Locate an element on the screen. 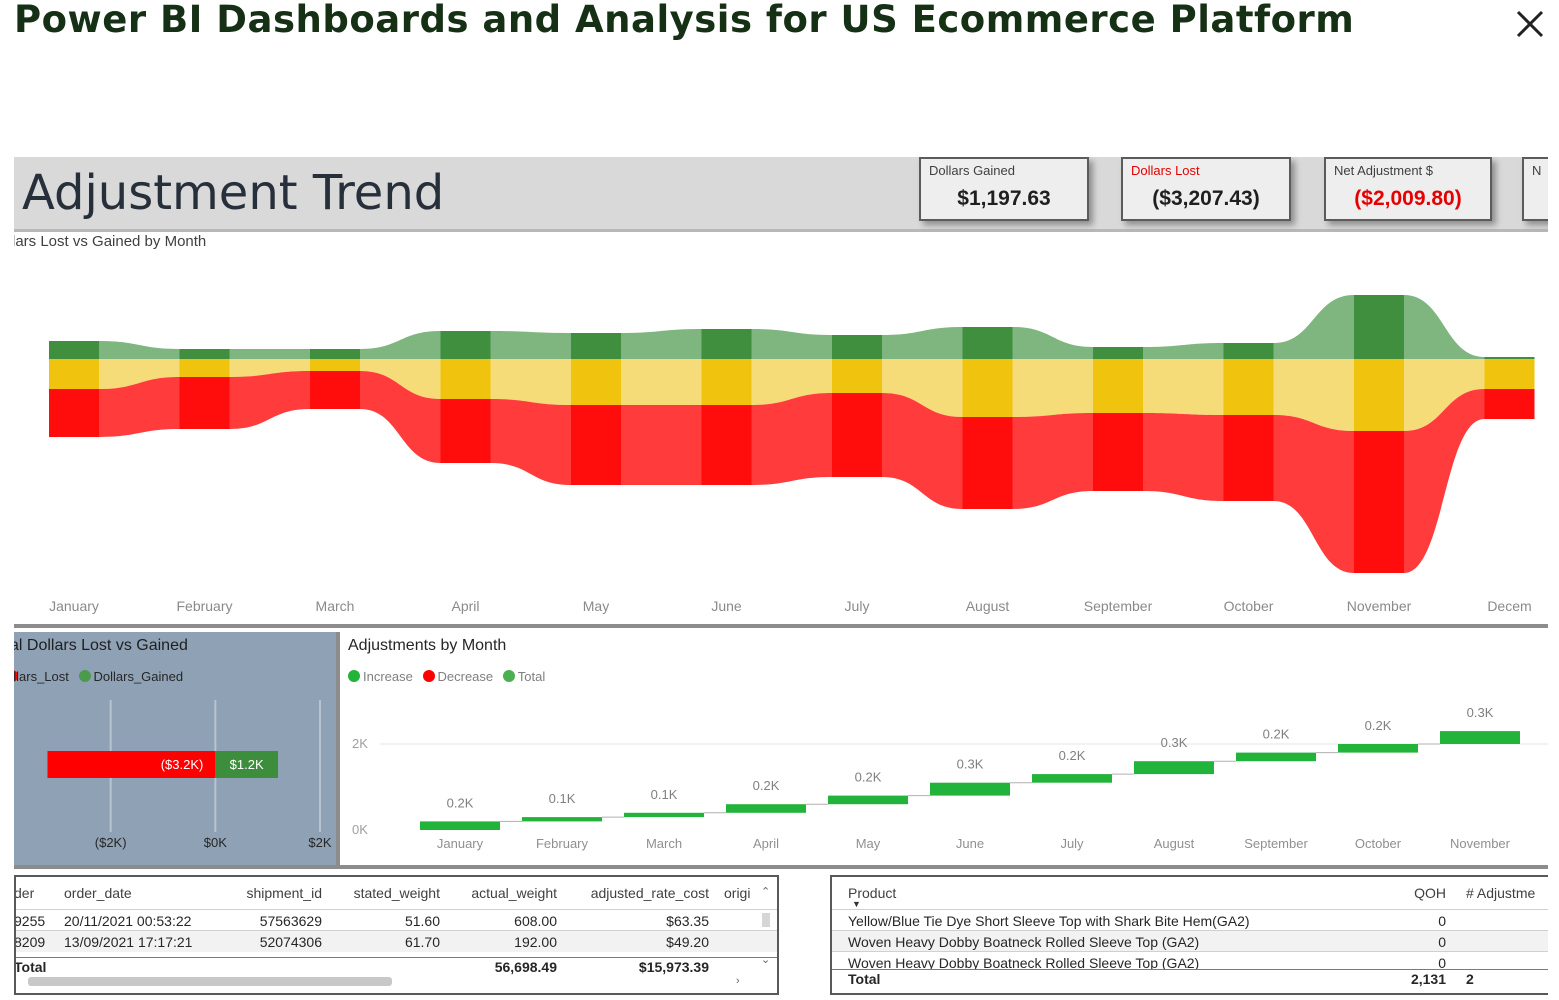  ribbon-chart-title: lars Lost vs Gained by Month is located at coordinates (110, 241).